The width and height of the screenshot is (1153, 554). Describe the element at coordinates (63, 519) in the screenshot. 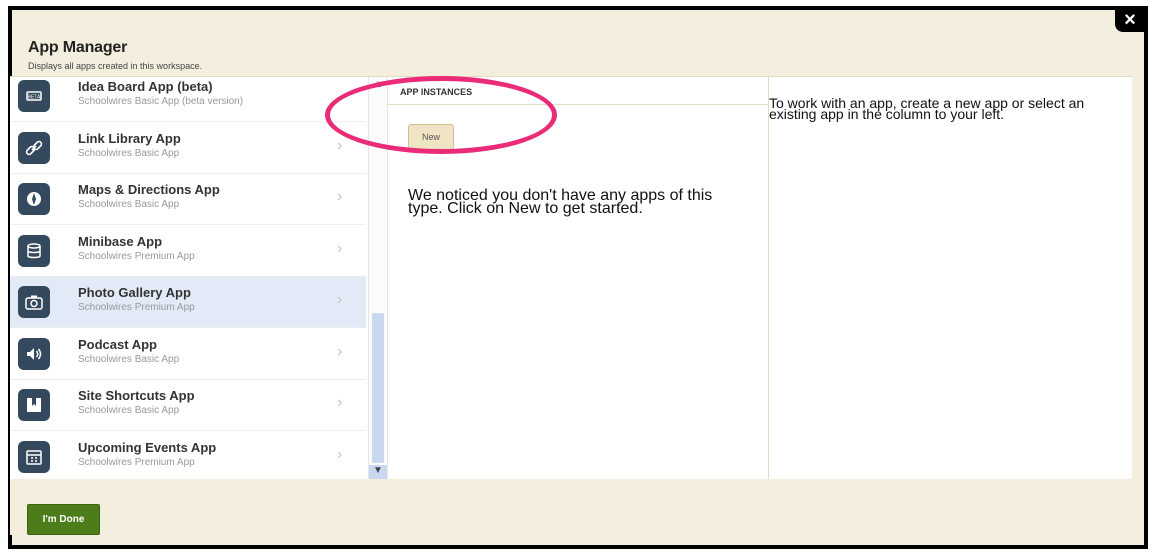

I see `done-button: I'm Done` at that location.